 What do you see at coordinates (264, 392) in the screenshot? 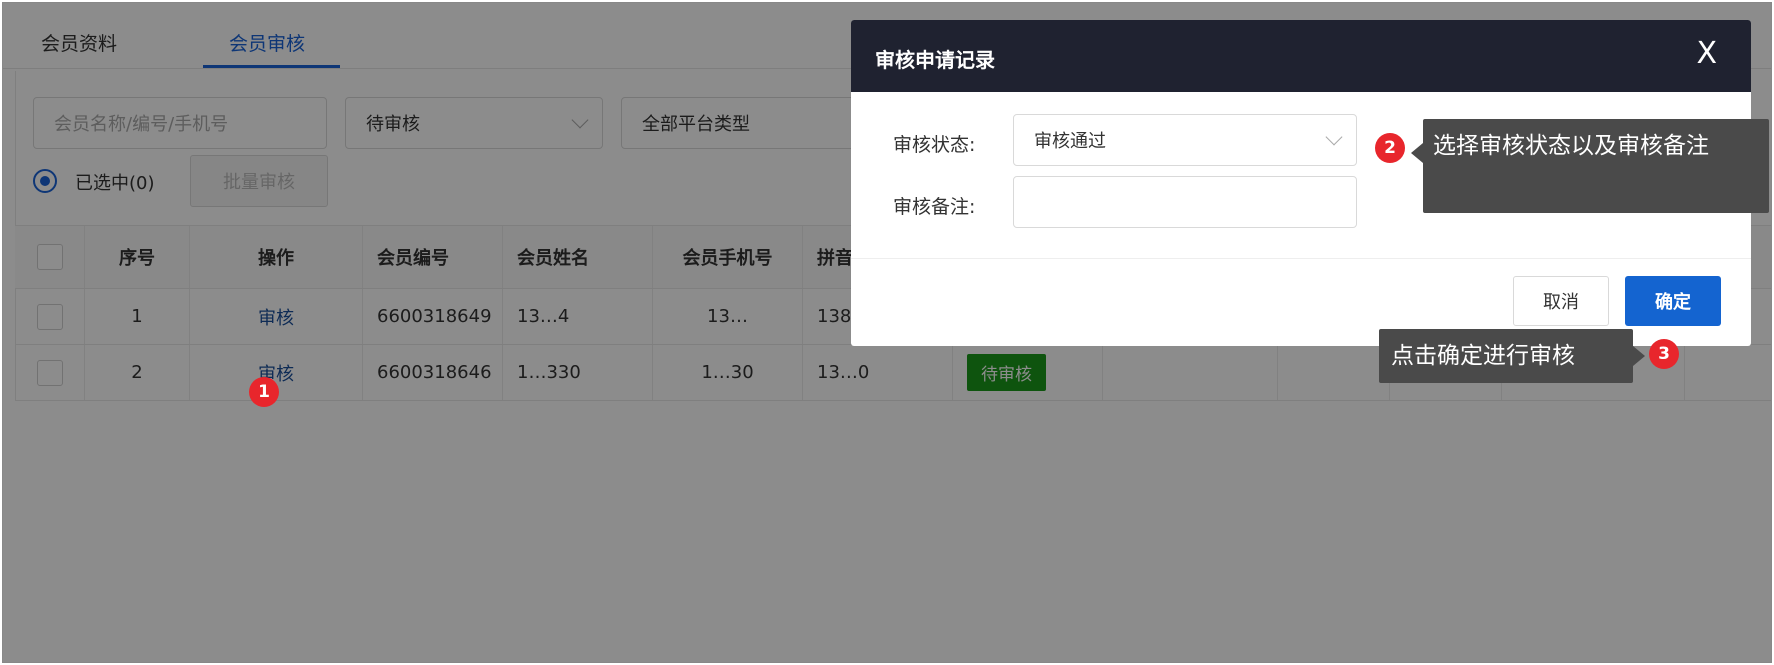
I see `step-marker-1: 1` at bounding box center [264, 392].